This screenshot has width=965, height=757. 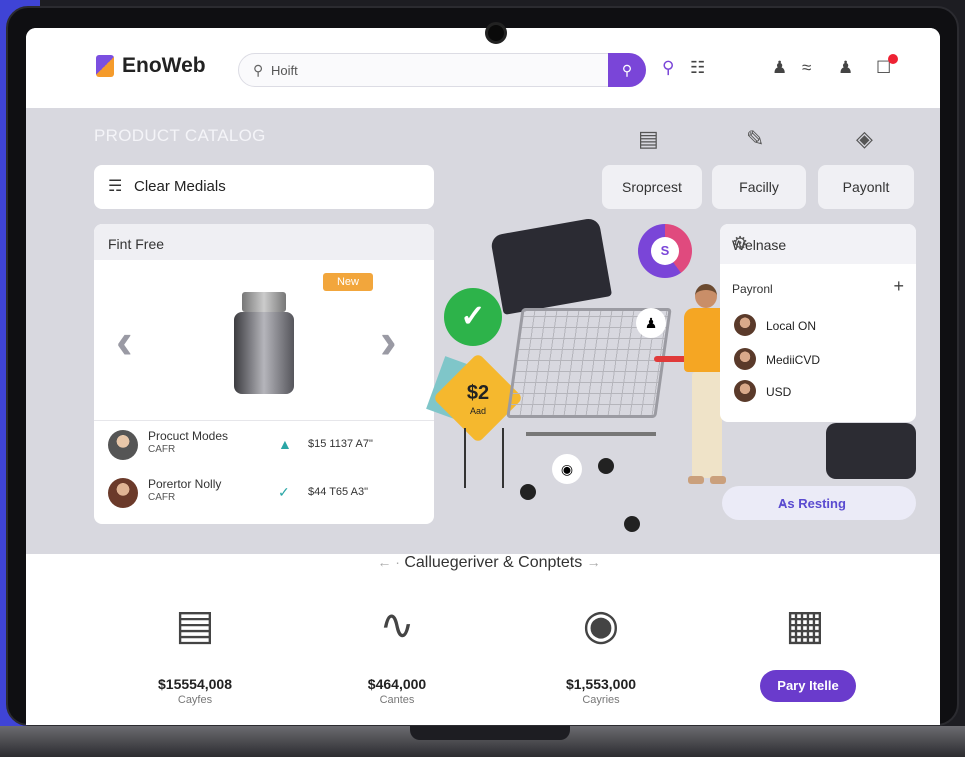 I want to click on new-badge: New, so click(x=348, y=282).